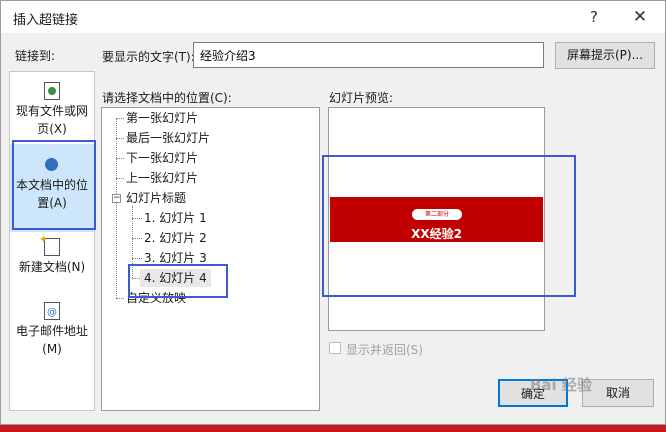  What do you see at coordinates (46, 20) in the screenshot?
I see `dialog-title: 插入超链接` at bounding box center [46, 20].